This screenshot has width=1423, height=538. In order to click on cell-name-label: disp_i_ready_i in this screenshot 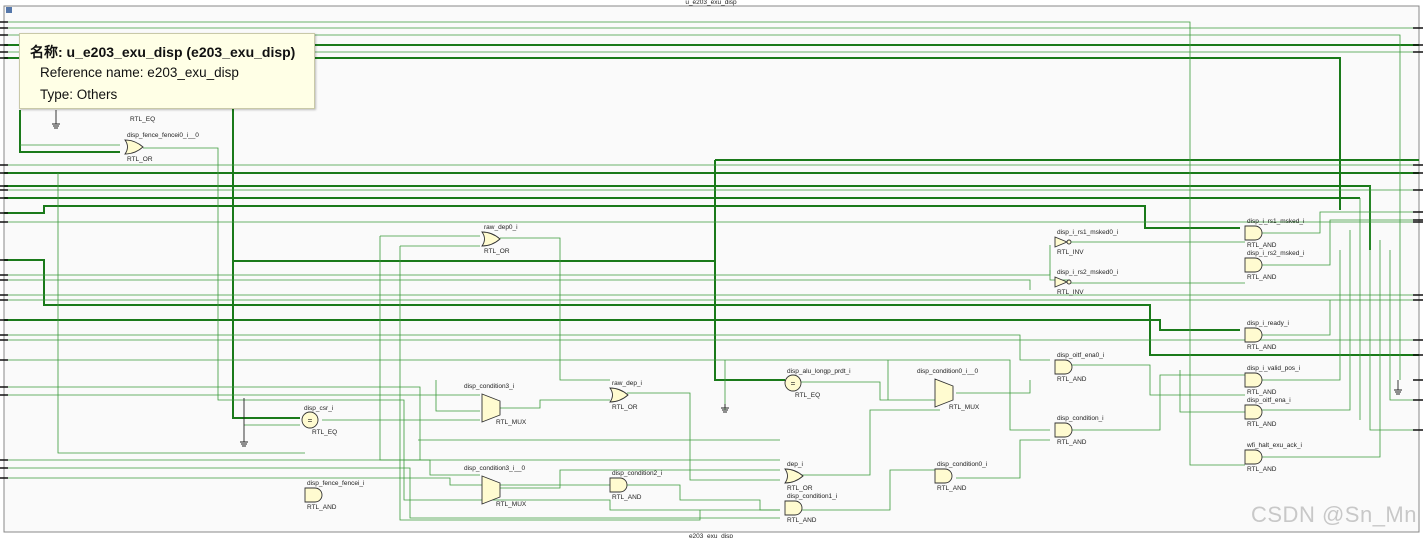, I will do `click(1268, 323)`.